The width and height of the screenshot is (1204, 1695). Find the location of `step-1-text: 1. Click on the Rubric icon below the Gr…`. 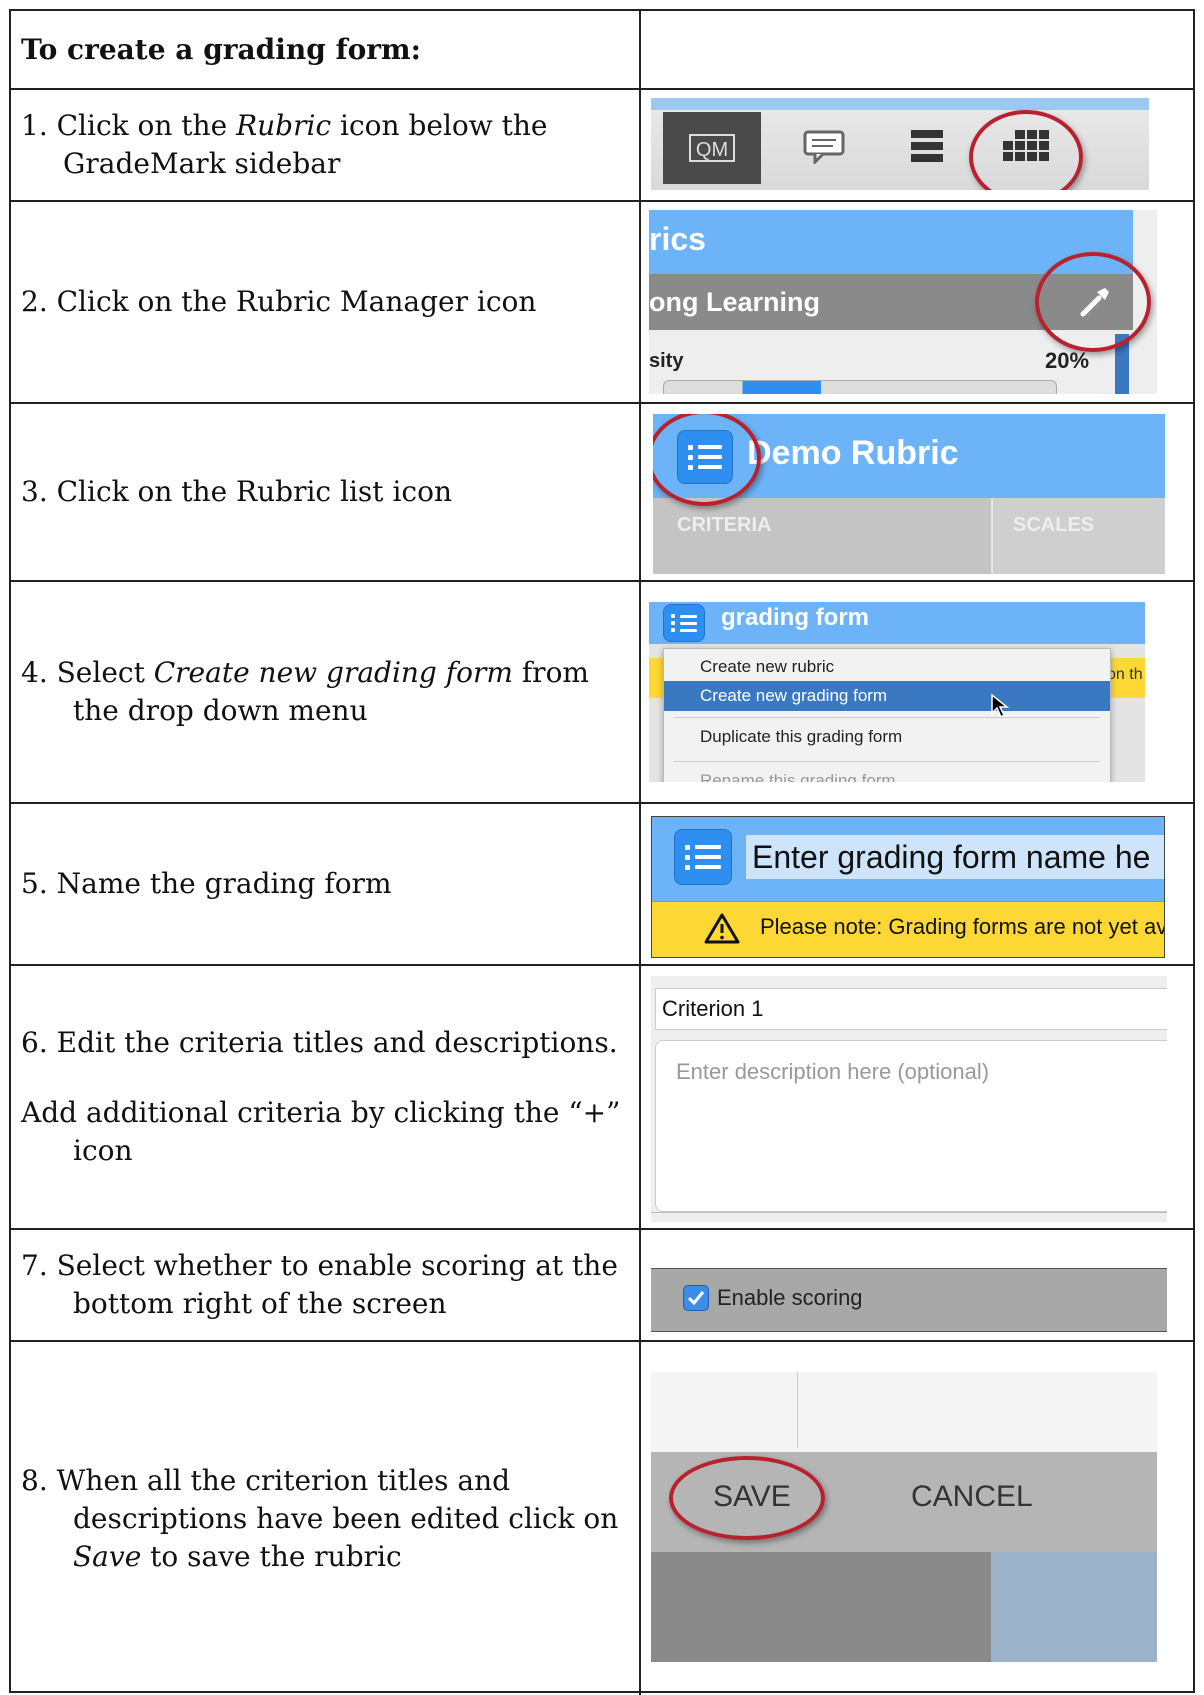

step-1-text: 1. Click on the Rubric icon below the Gr… is located at coordinates (284, 144).